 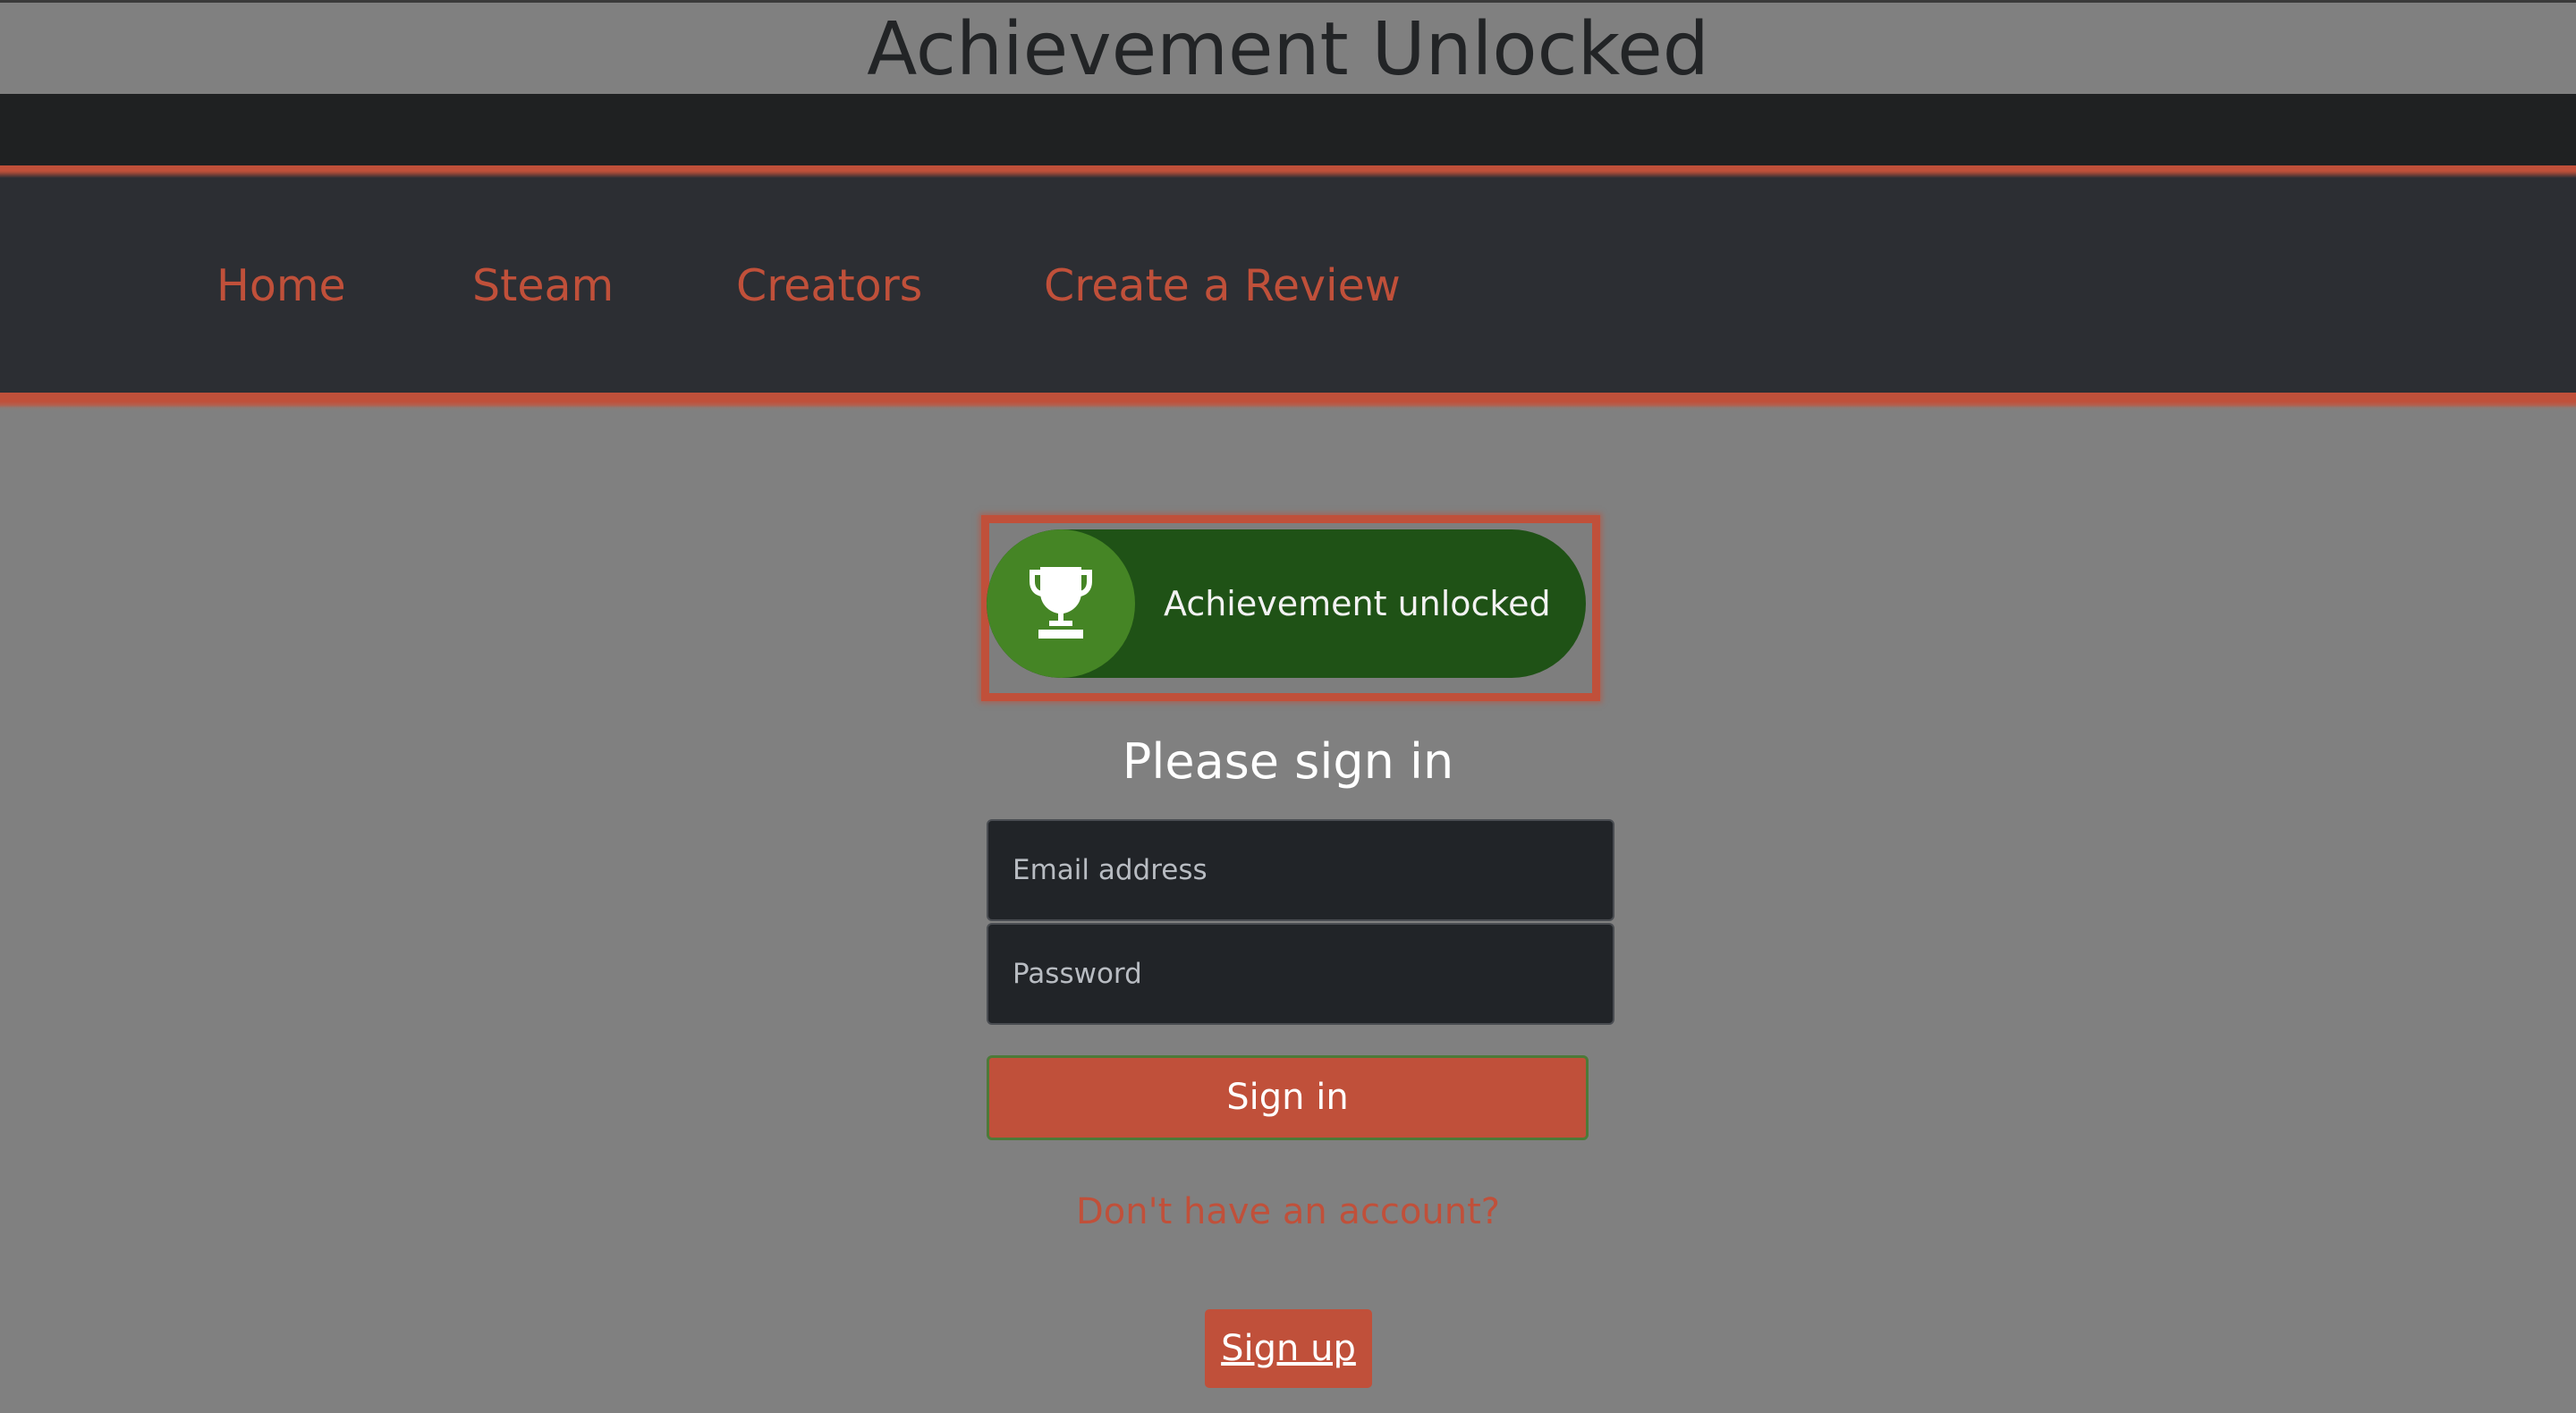 I want to click on sign-up-button: Sign up, so click(x=1288, y=1348).